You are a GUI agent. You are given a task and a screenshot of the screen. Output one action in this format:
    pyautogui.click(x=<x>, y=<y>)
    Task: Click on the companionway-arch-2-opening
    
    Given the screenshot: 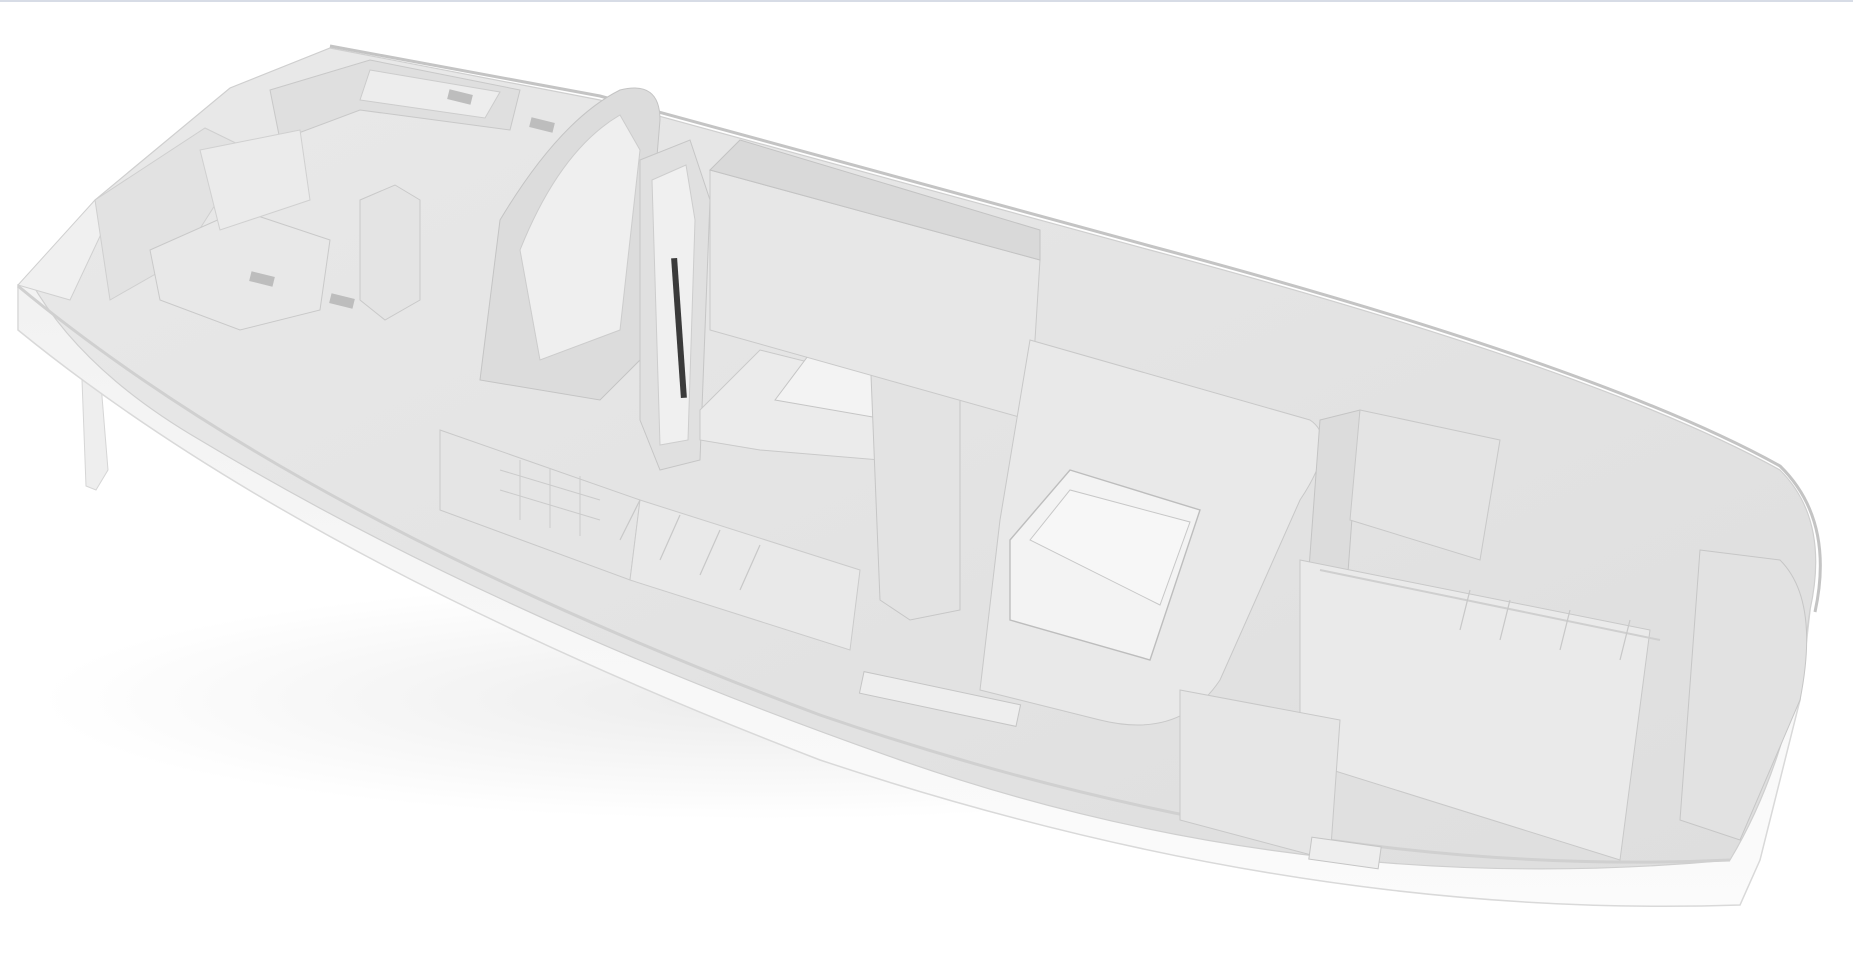 What is the action you would take?
    pyautogui.click(x=673, y=305)
    